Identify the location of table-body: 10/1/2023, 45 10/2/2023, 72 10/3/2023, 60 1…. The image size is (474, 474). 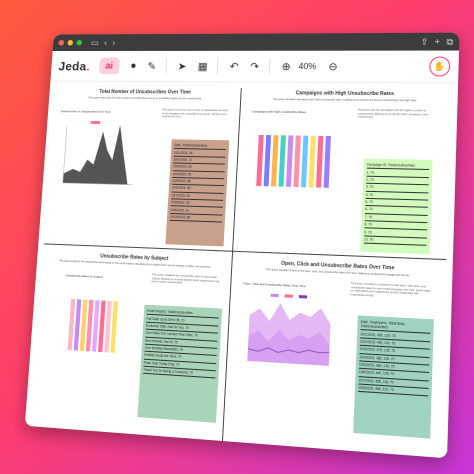
(197, 186).